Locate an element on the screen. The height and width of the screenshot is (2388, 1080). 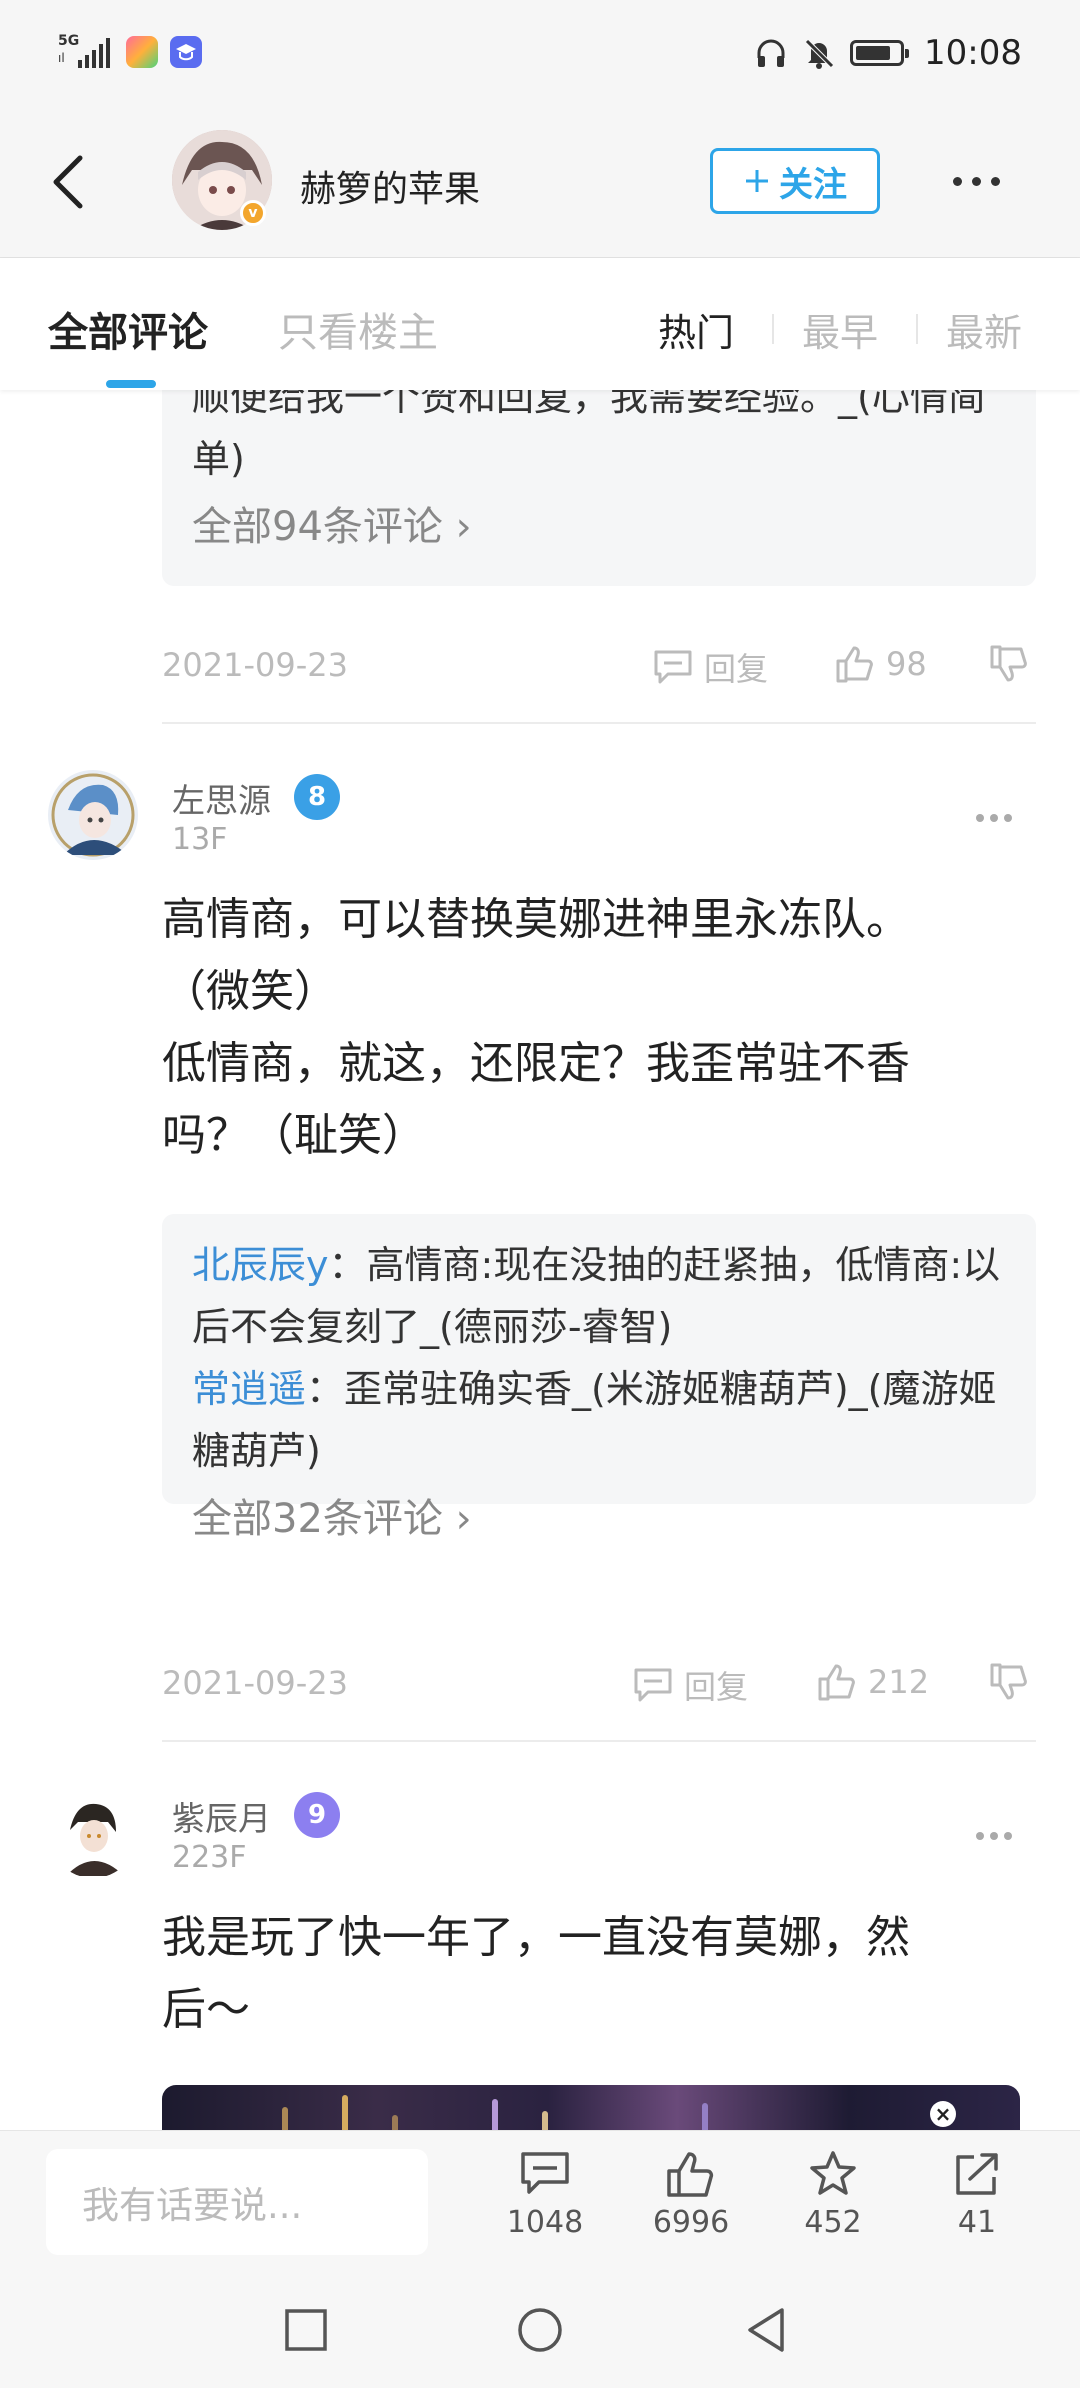
reply-item: 常逍遥：歪常驻确实香_(米游姬糖葫芦)_(魔游姬糖葫芦) is located at coordinates (594, 1420).